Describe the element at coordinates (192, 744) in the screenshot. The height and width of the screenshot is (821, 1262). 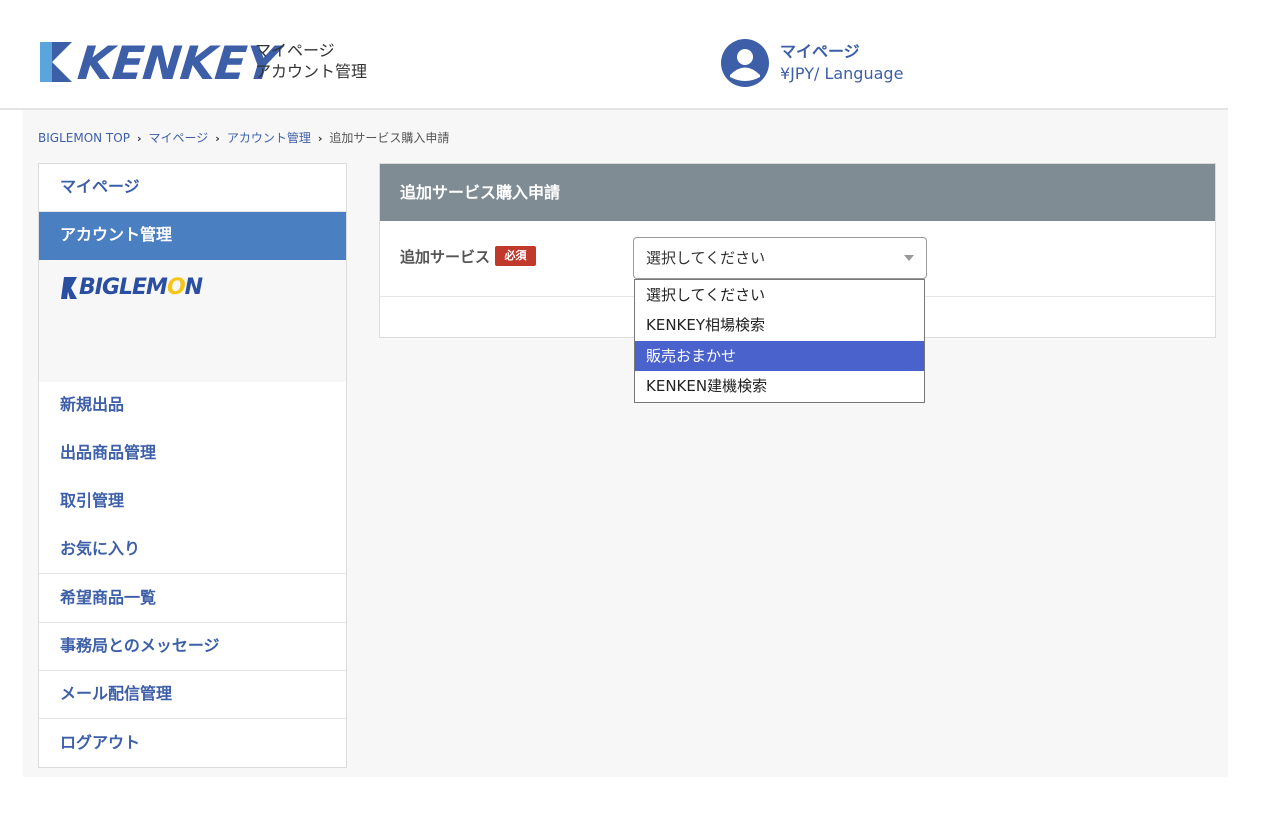
I see `sidebar-item-logout: ログアウト` at that location.